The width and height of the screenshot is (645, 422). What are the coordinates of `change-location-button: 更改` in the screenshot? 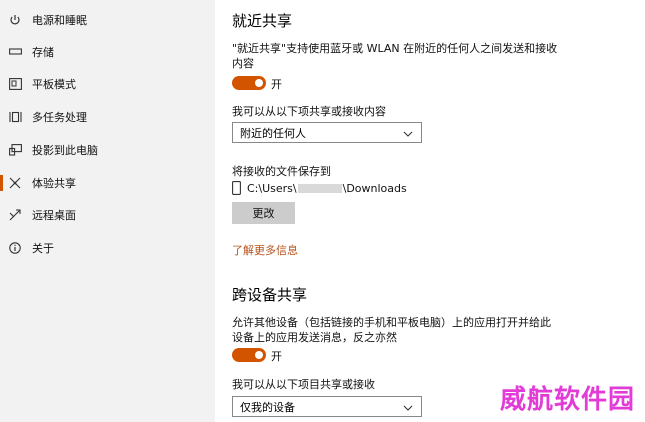 It's located at (263, 213).